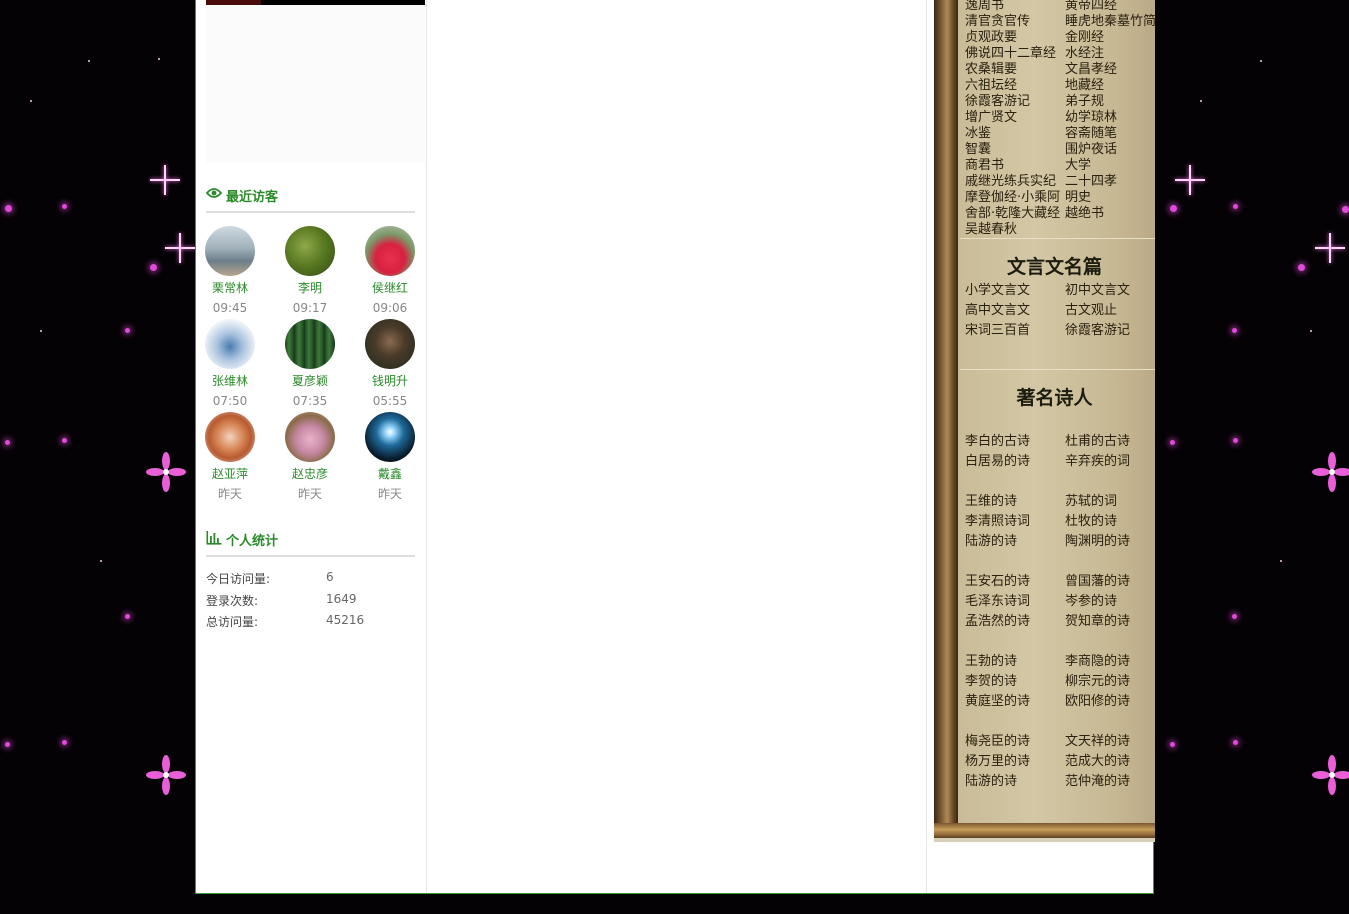 The height and width of the screenshot is (914, 1349). I want to click on scroll-link: 白居易的诗, so click(997, 462).